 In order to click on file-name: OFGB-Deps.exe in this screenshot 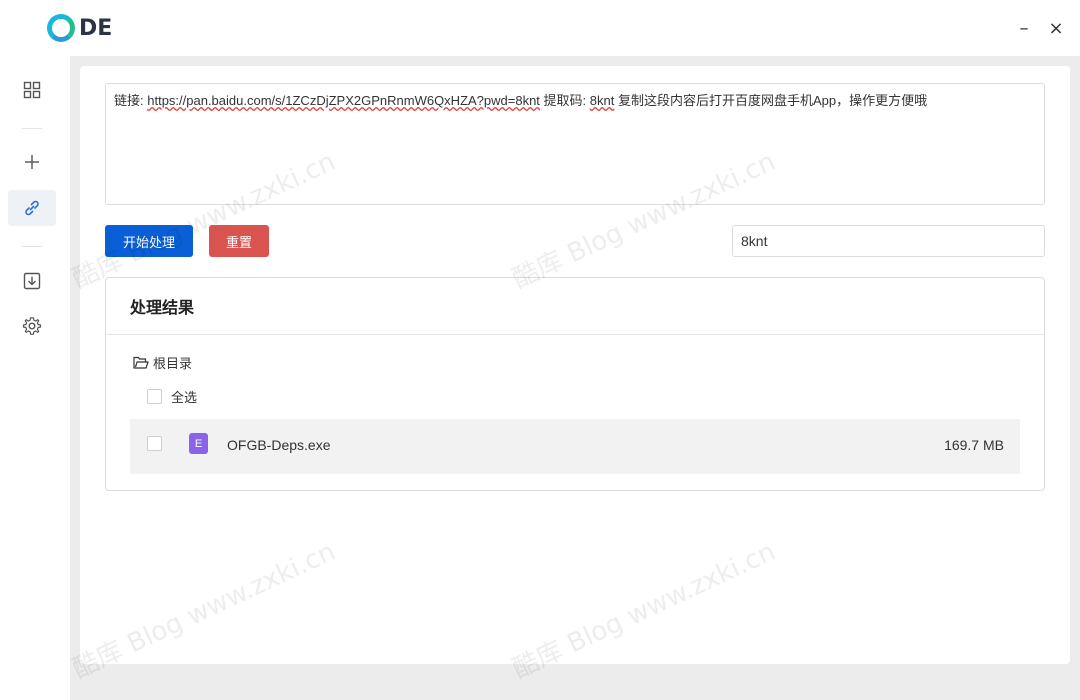, I will do `click(279, 445)`.